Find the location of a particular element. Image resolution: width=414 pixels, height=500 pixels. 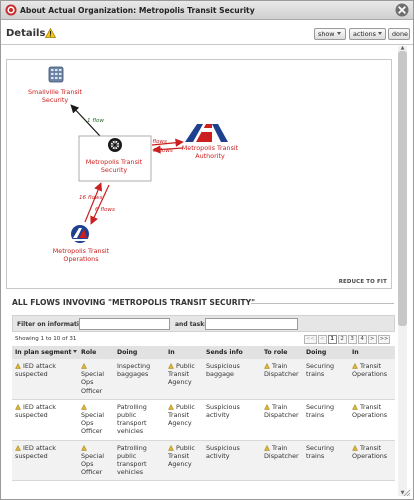

transit-operations-logo is located at coordinates (80, 234).